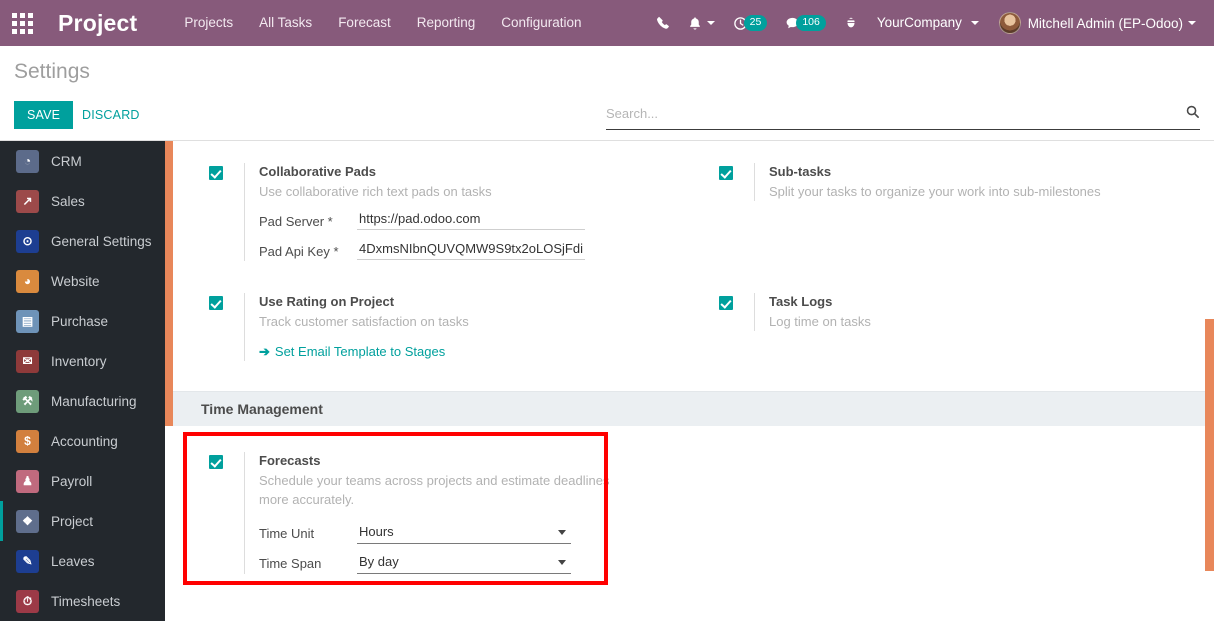  What do you see at coordinates (27, 561) in the screenshot?
I see `leaves-icon: ✎` at bounding box center [27, 561].